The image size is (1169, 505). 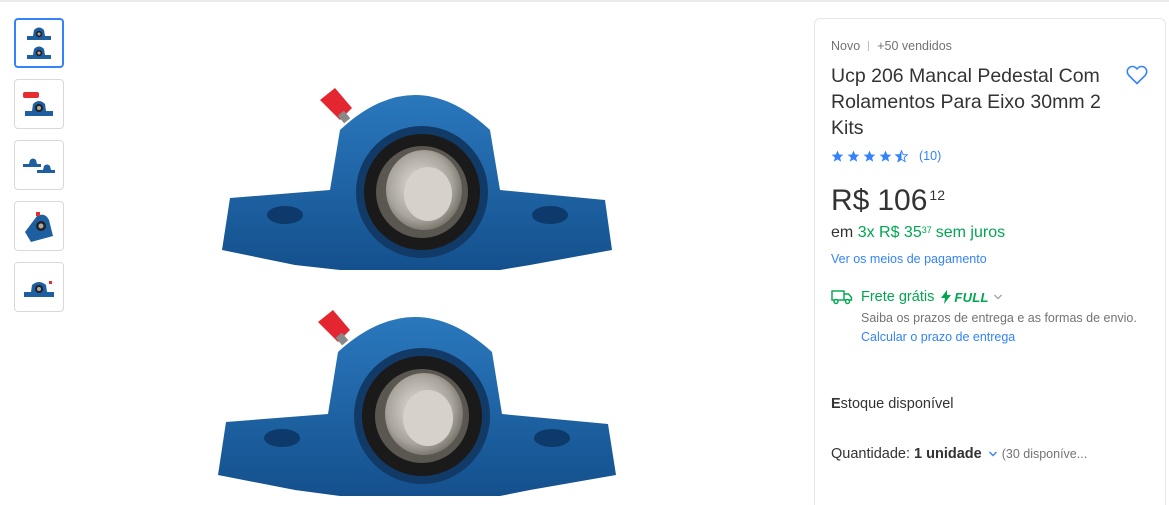 I want to click on stock-status-initial: E, so click(x=836, y=404).